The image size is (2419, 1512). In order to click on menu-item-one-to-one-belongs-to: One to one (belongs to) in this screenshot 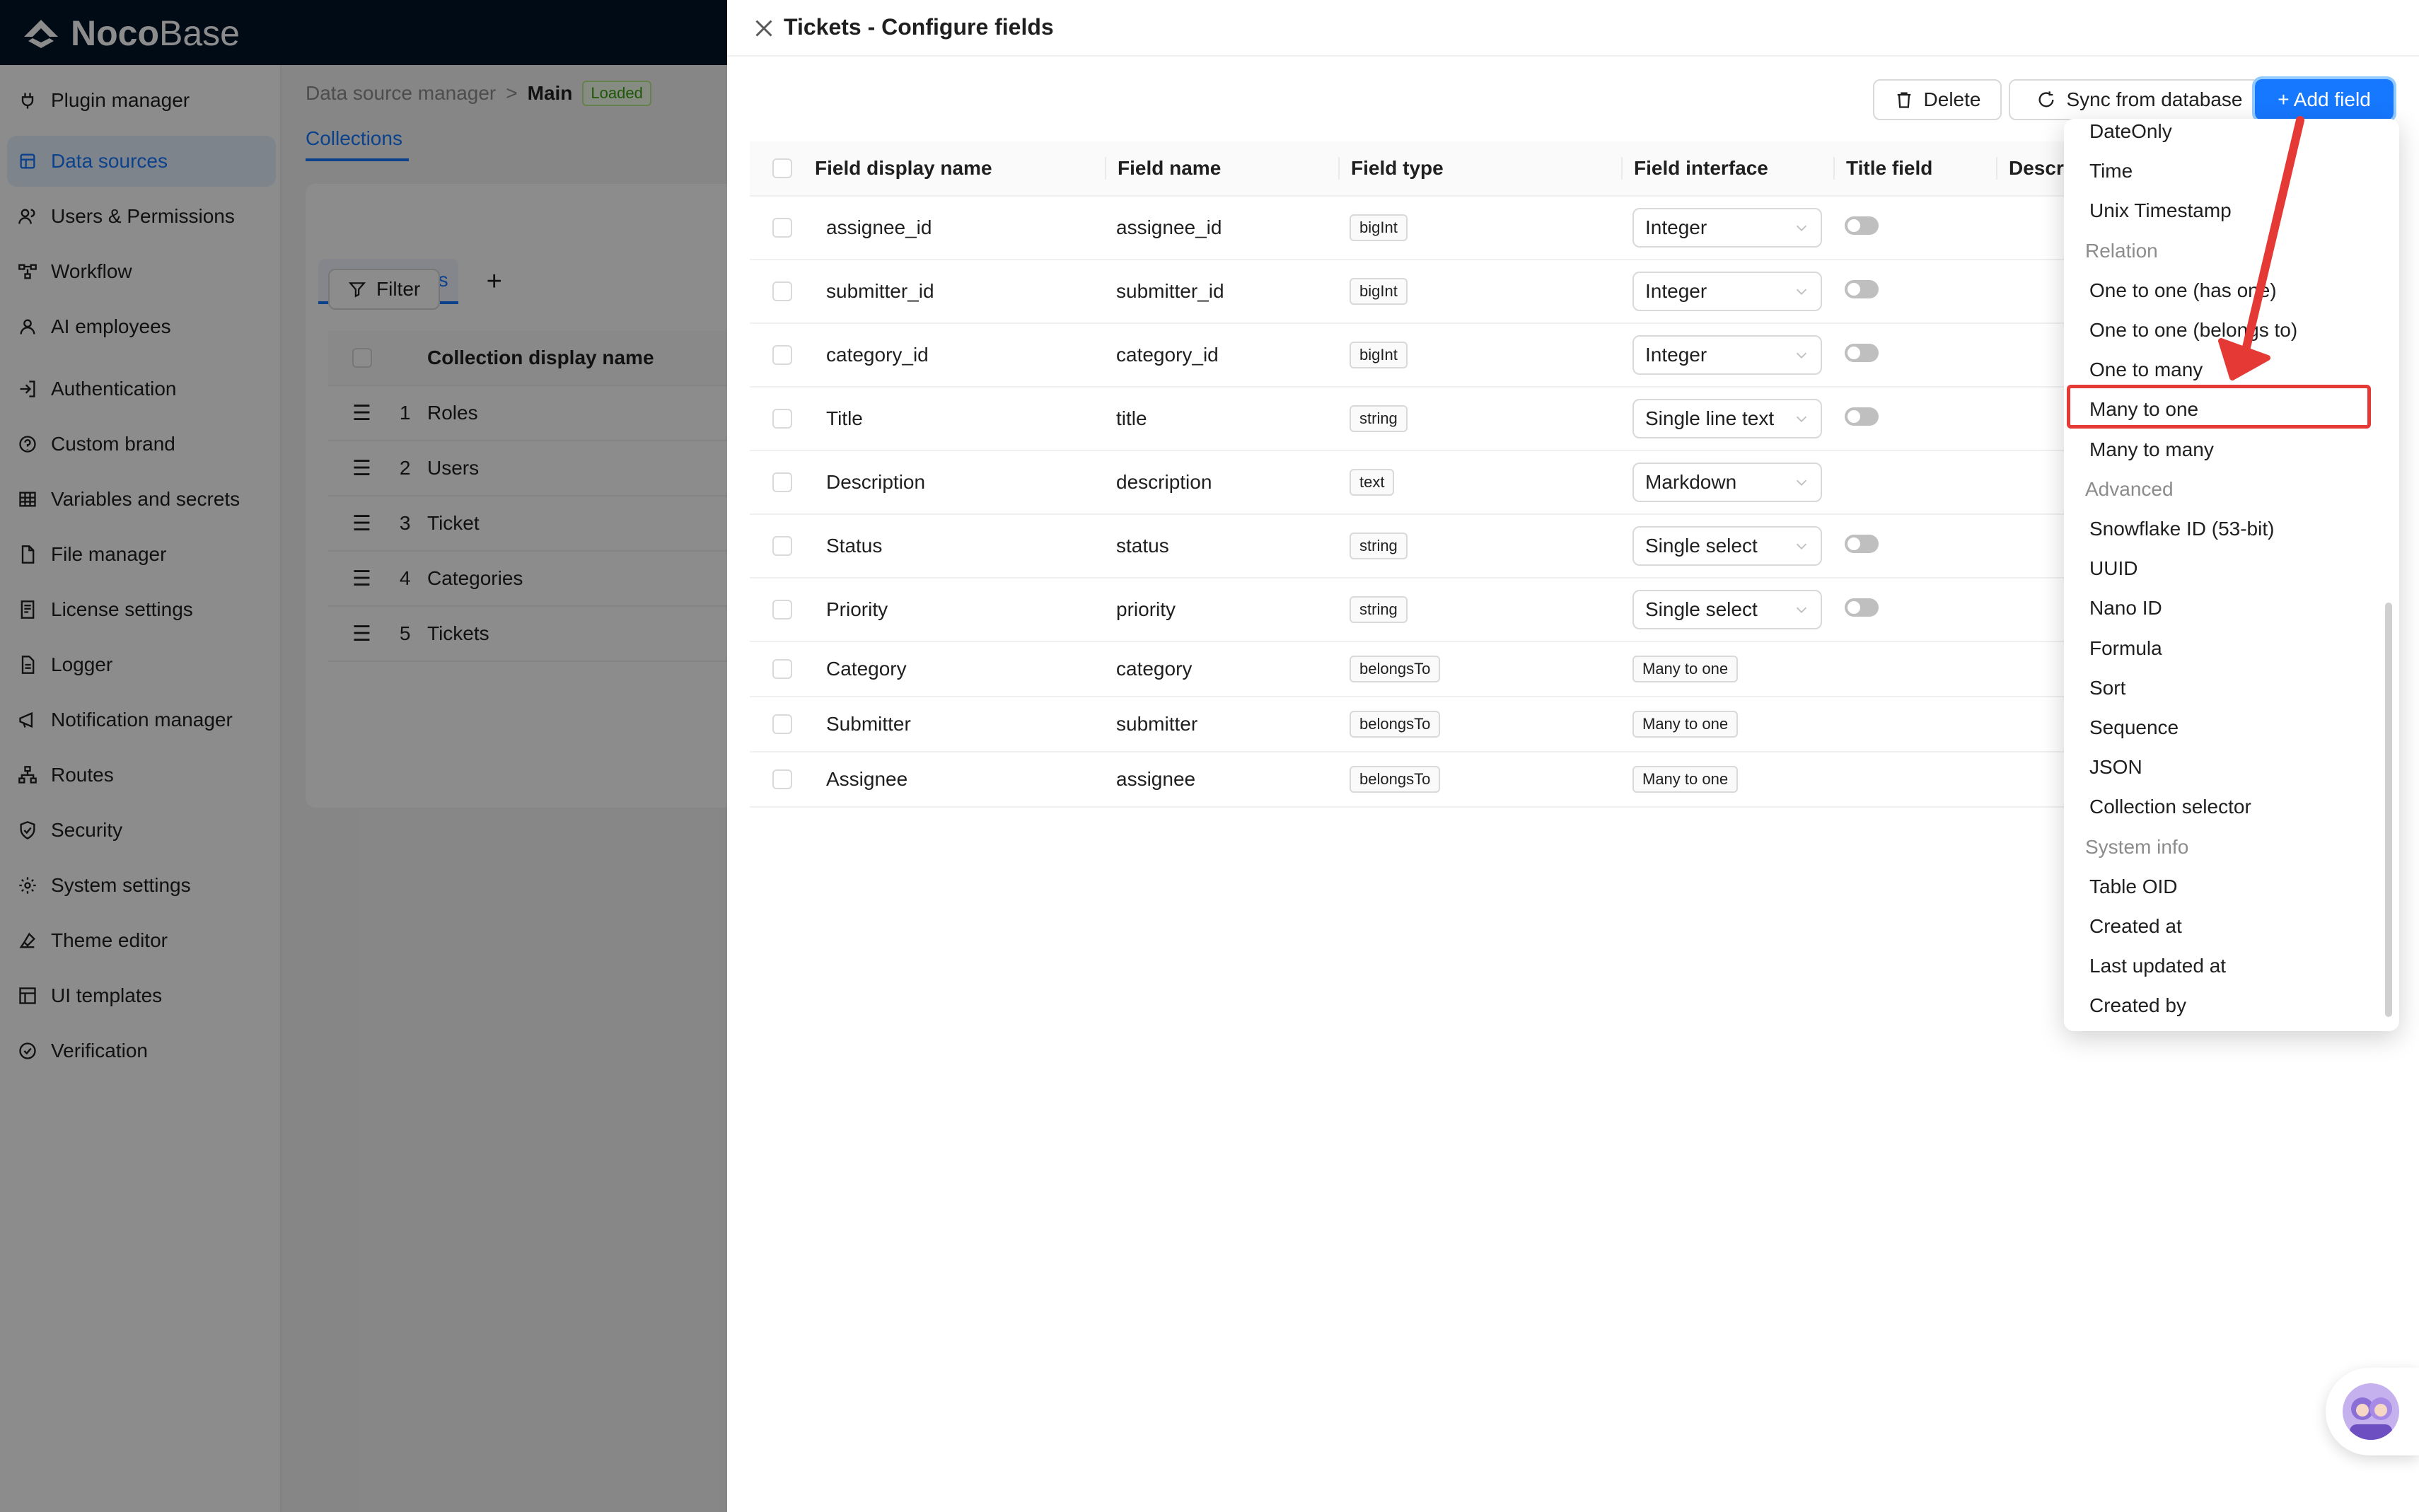, I will do `click(2231, 330)`.